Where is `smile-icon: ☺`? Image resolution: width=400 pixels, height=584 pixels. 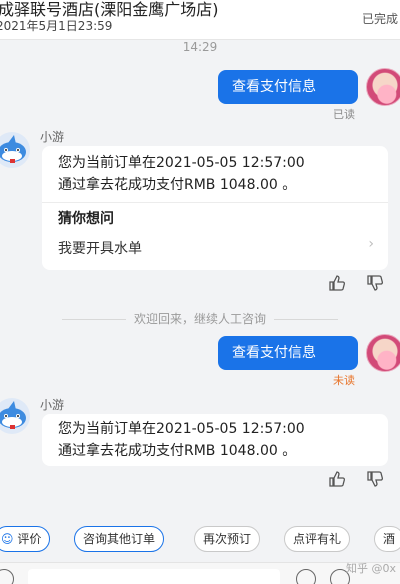 smile-icon: ☺ is located at coordinates (7, 539).